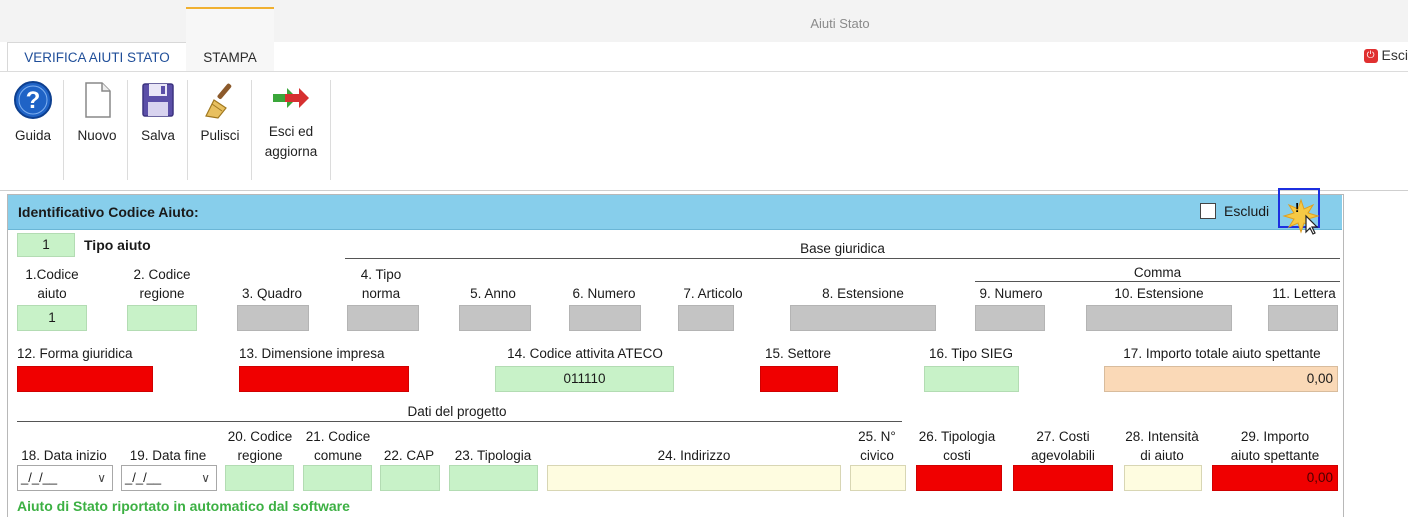 The height and width of the screenshot is (517, 1408). Describe the element at coordinates (971, 353) in the screenshot. I see `tipo-sieg-label: 16. Tipo SIEG` at that location.